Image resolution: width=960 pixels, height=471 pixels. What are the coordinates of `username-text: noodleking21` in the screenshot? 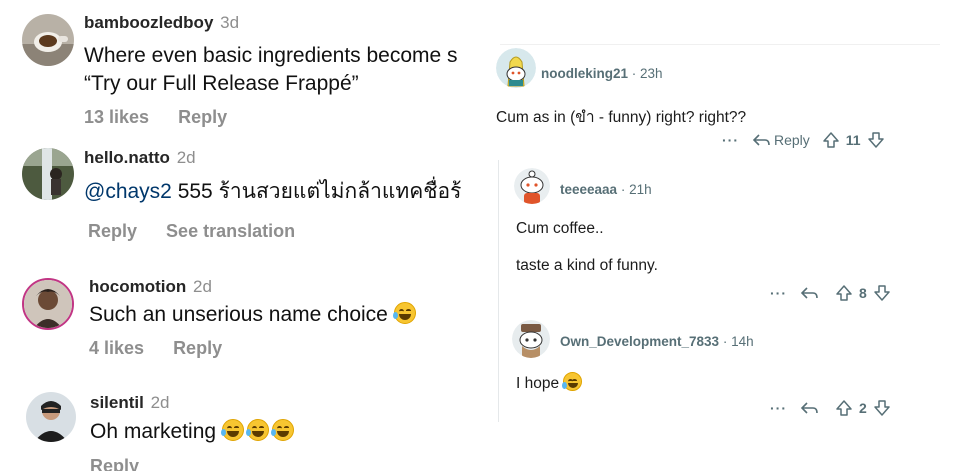 It's located at (584, 73).